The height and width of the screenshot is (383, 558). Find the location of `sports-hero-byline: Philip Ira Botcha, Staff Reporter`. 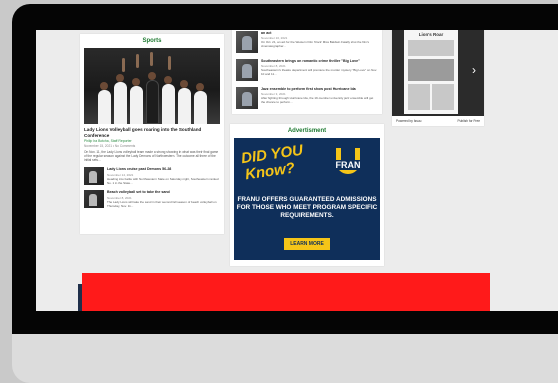

sports-hero-byline: Philip Ira Botcha, Staff Reporter is located at coordinates (152, 141).